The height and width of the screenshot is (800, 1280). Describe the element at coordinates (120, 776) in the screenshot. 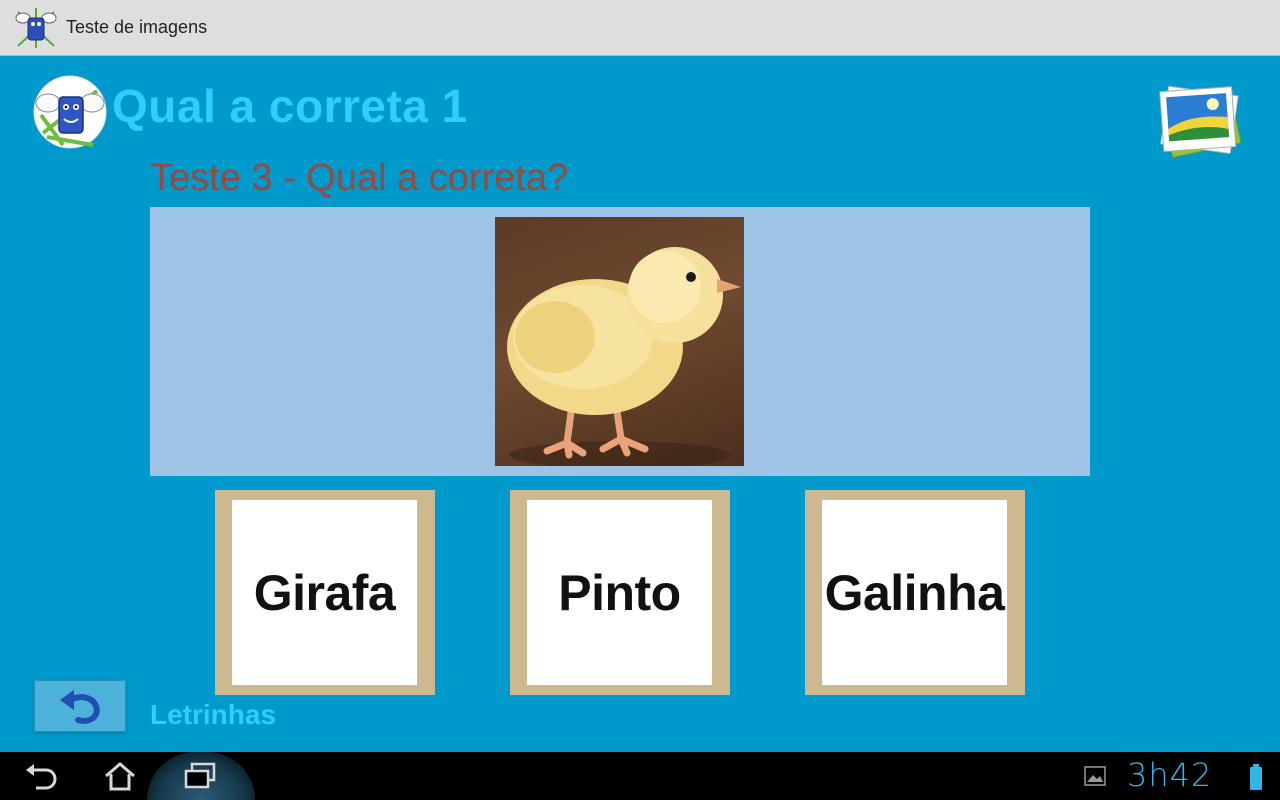

I see `nav-home-icon` at that location.